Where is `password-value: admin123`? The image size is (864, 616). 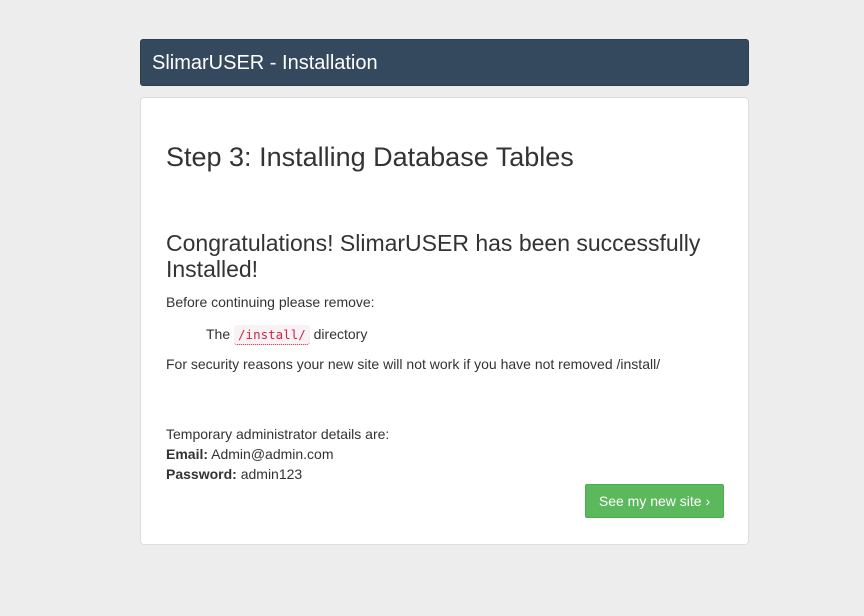
password-value: admin123 is located at coordinates (271, 474).